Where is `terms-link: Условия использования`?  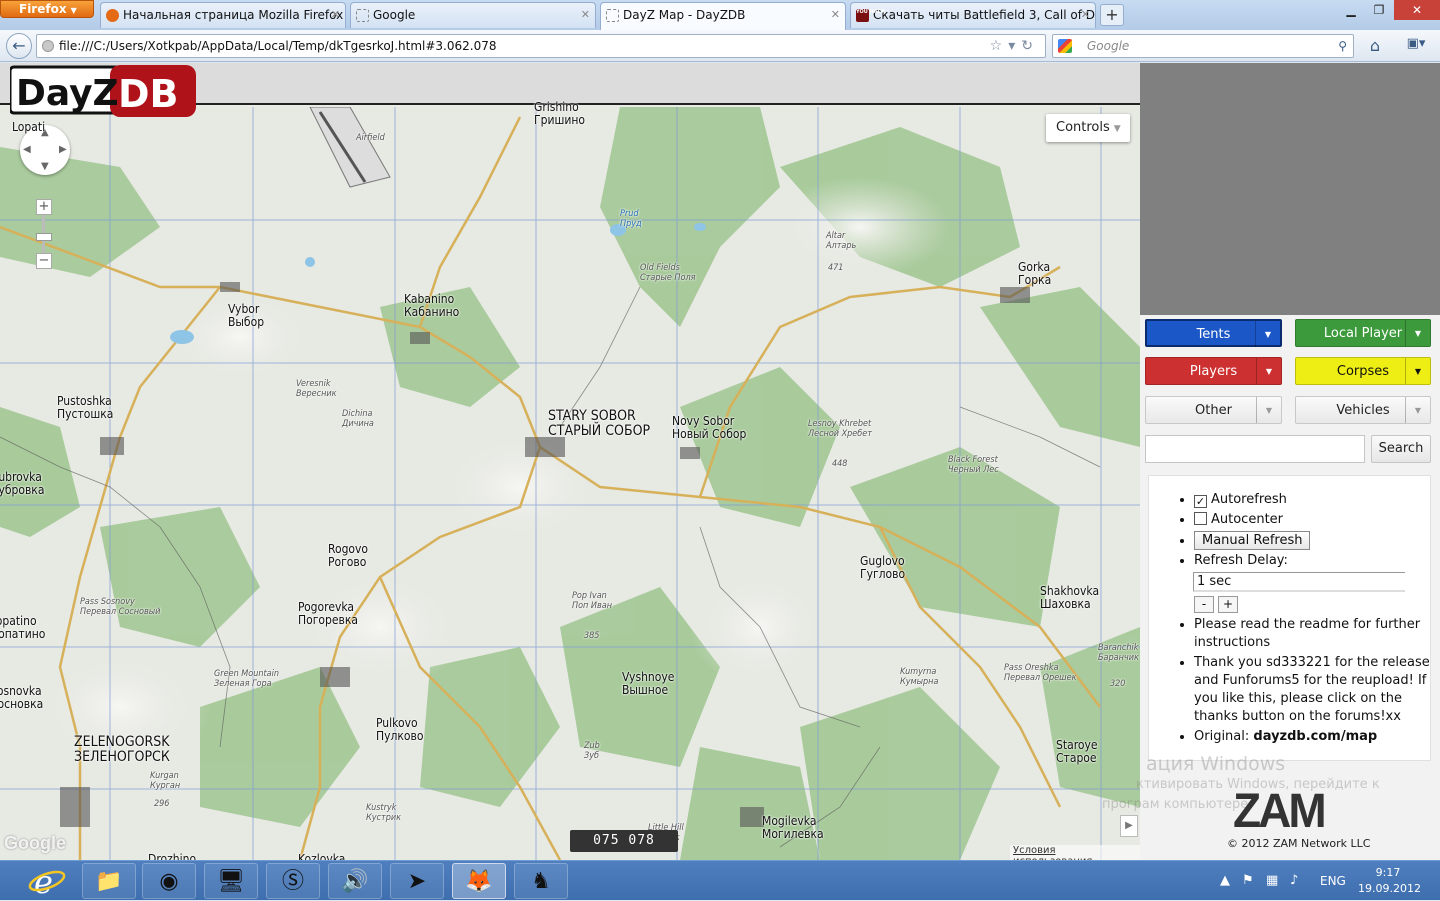
terms-link: Условия использования is located at coordinates (1075, 852).